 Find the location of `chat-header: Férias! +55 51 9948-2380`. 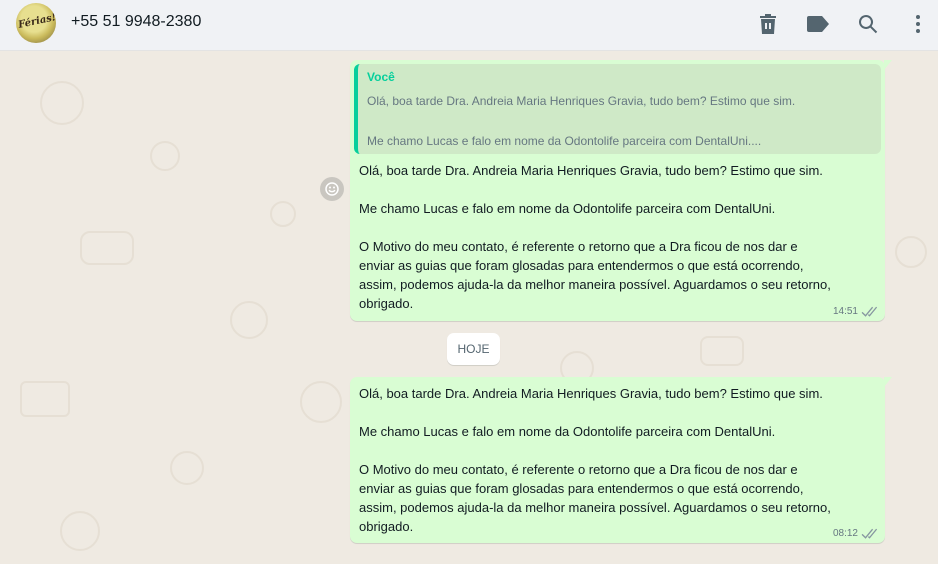

chat-header: Férias! +55 51 9948-2380 is located at coordinates (469, 25).